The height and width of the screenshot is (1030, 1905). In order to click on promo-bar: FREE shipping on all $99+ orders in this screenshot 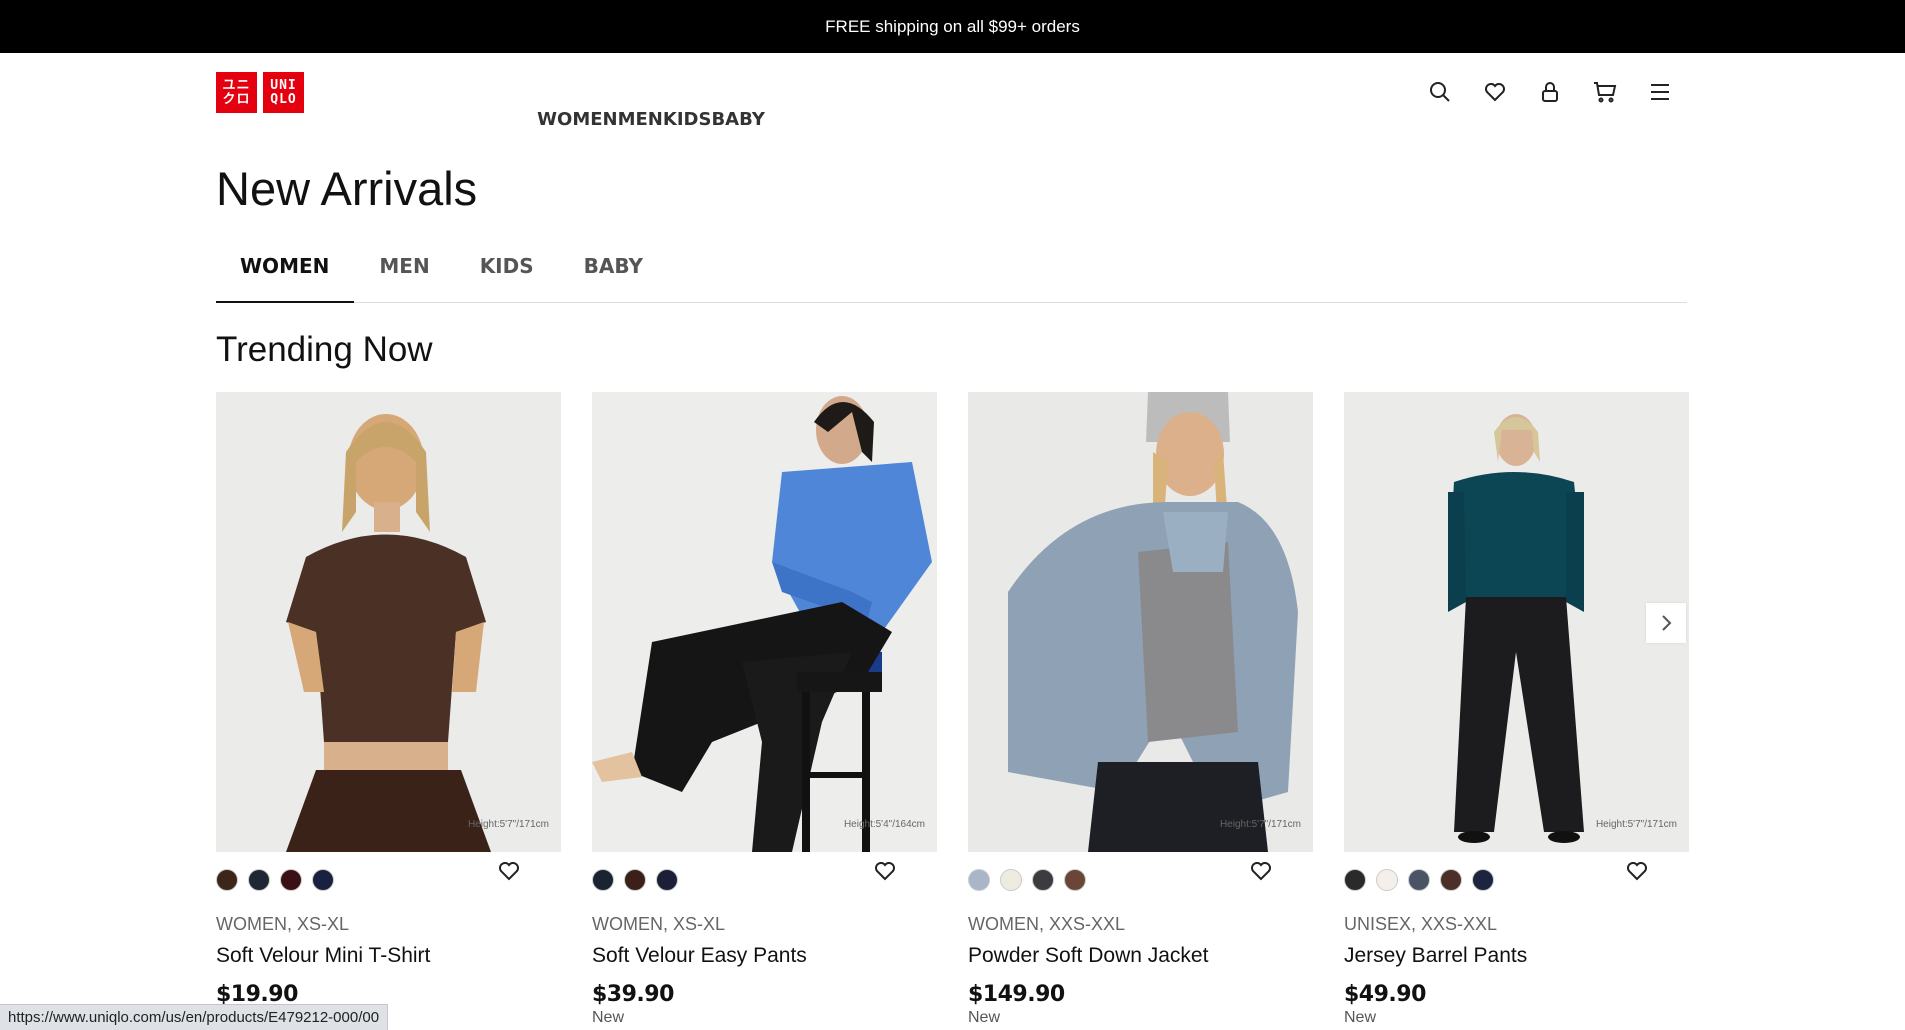, I will do `click(952, 26)`.